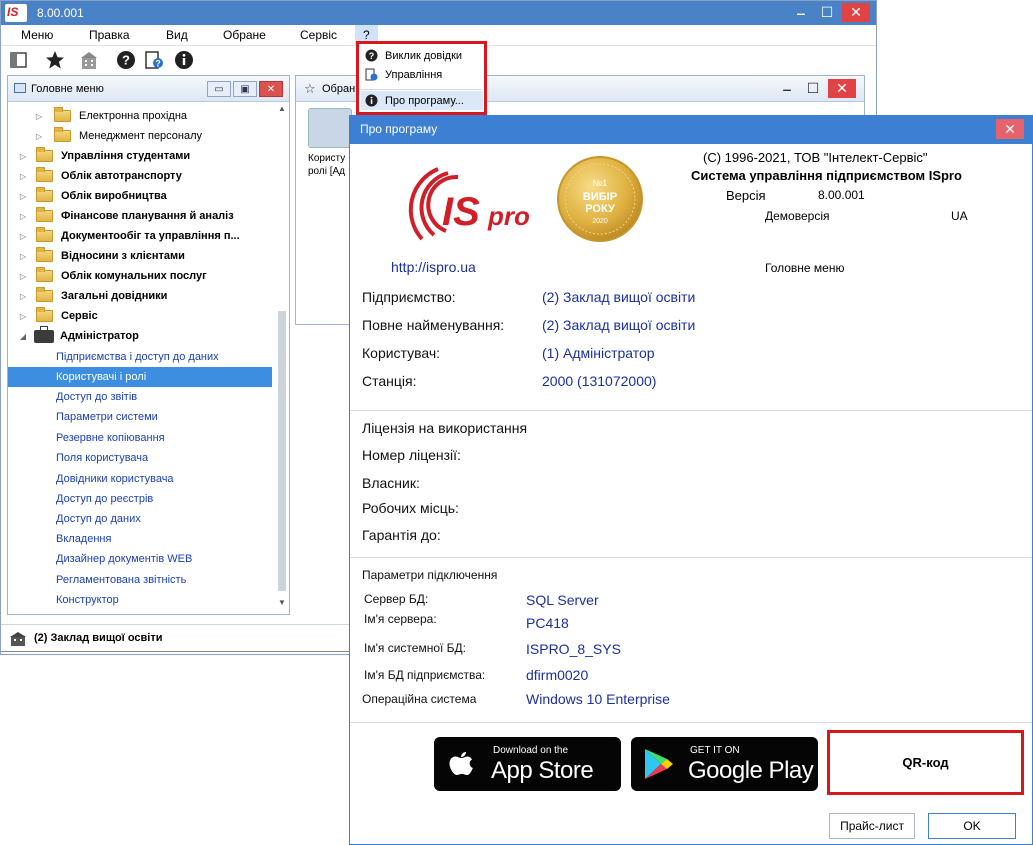 The image size is (1033, 845). I want to click on tree-node: ▷ Відносини з клієнтами, so click(140, 256).